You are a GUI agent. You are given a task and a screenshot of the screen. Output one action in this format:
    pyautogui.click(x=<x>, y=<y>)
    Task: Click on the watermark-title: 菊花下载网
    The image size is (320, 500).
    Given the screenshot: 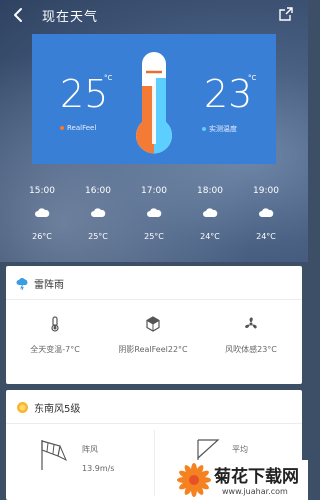 What is the action you would take?
    pyautogui.click(x=256, y=477)
    